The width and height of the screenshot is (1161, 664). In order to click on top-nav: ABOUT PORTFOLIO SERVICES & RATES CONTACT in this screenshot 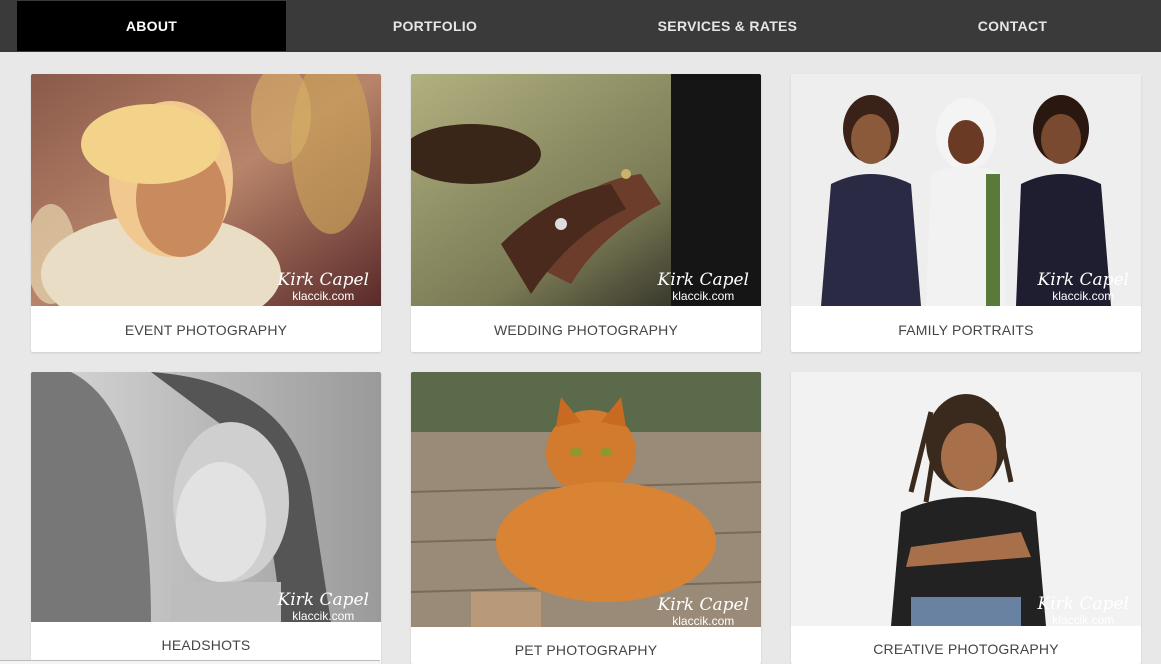, I will do `click(580, 26)`.